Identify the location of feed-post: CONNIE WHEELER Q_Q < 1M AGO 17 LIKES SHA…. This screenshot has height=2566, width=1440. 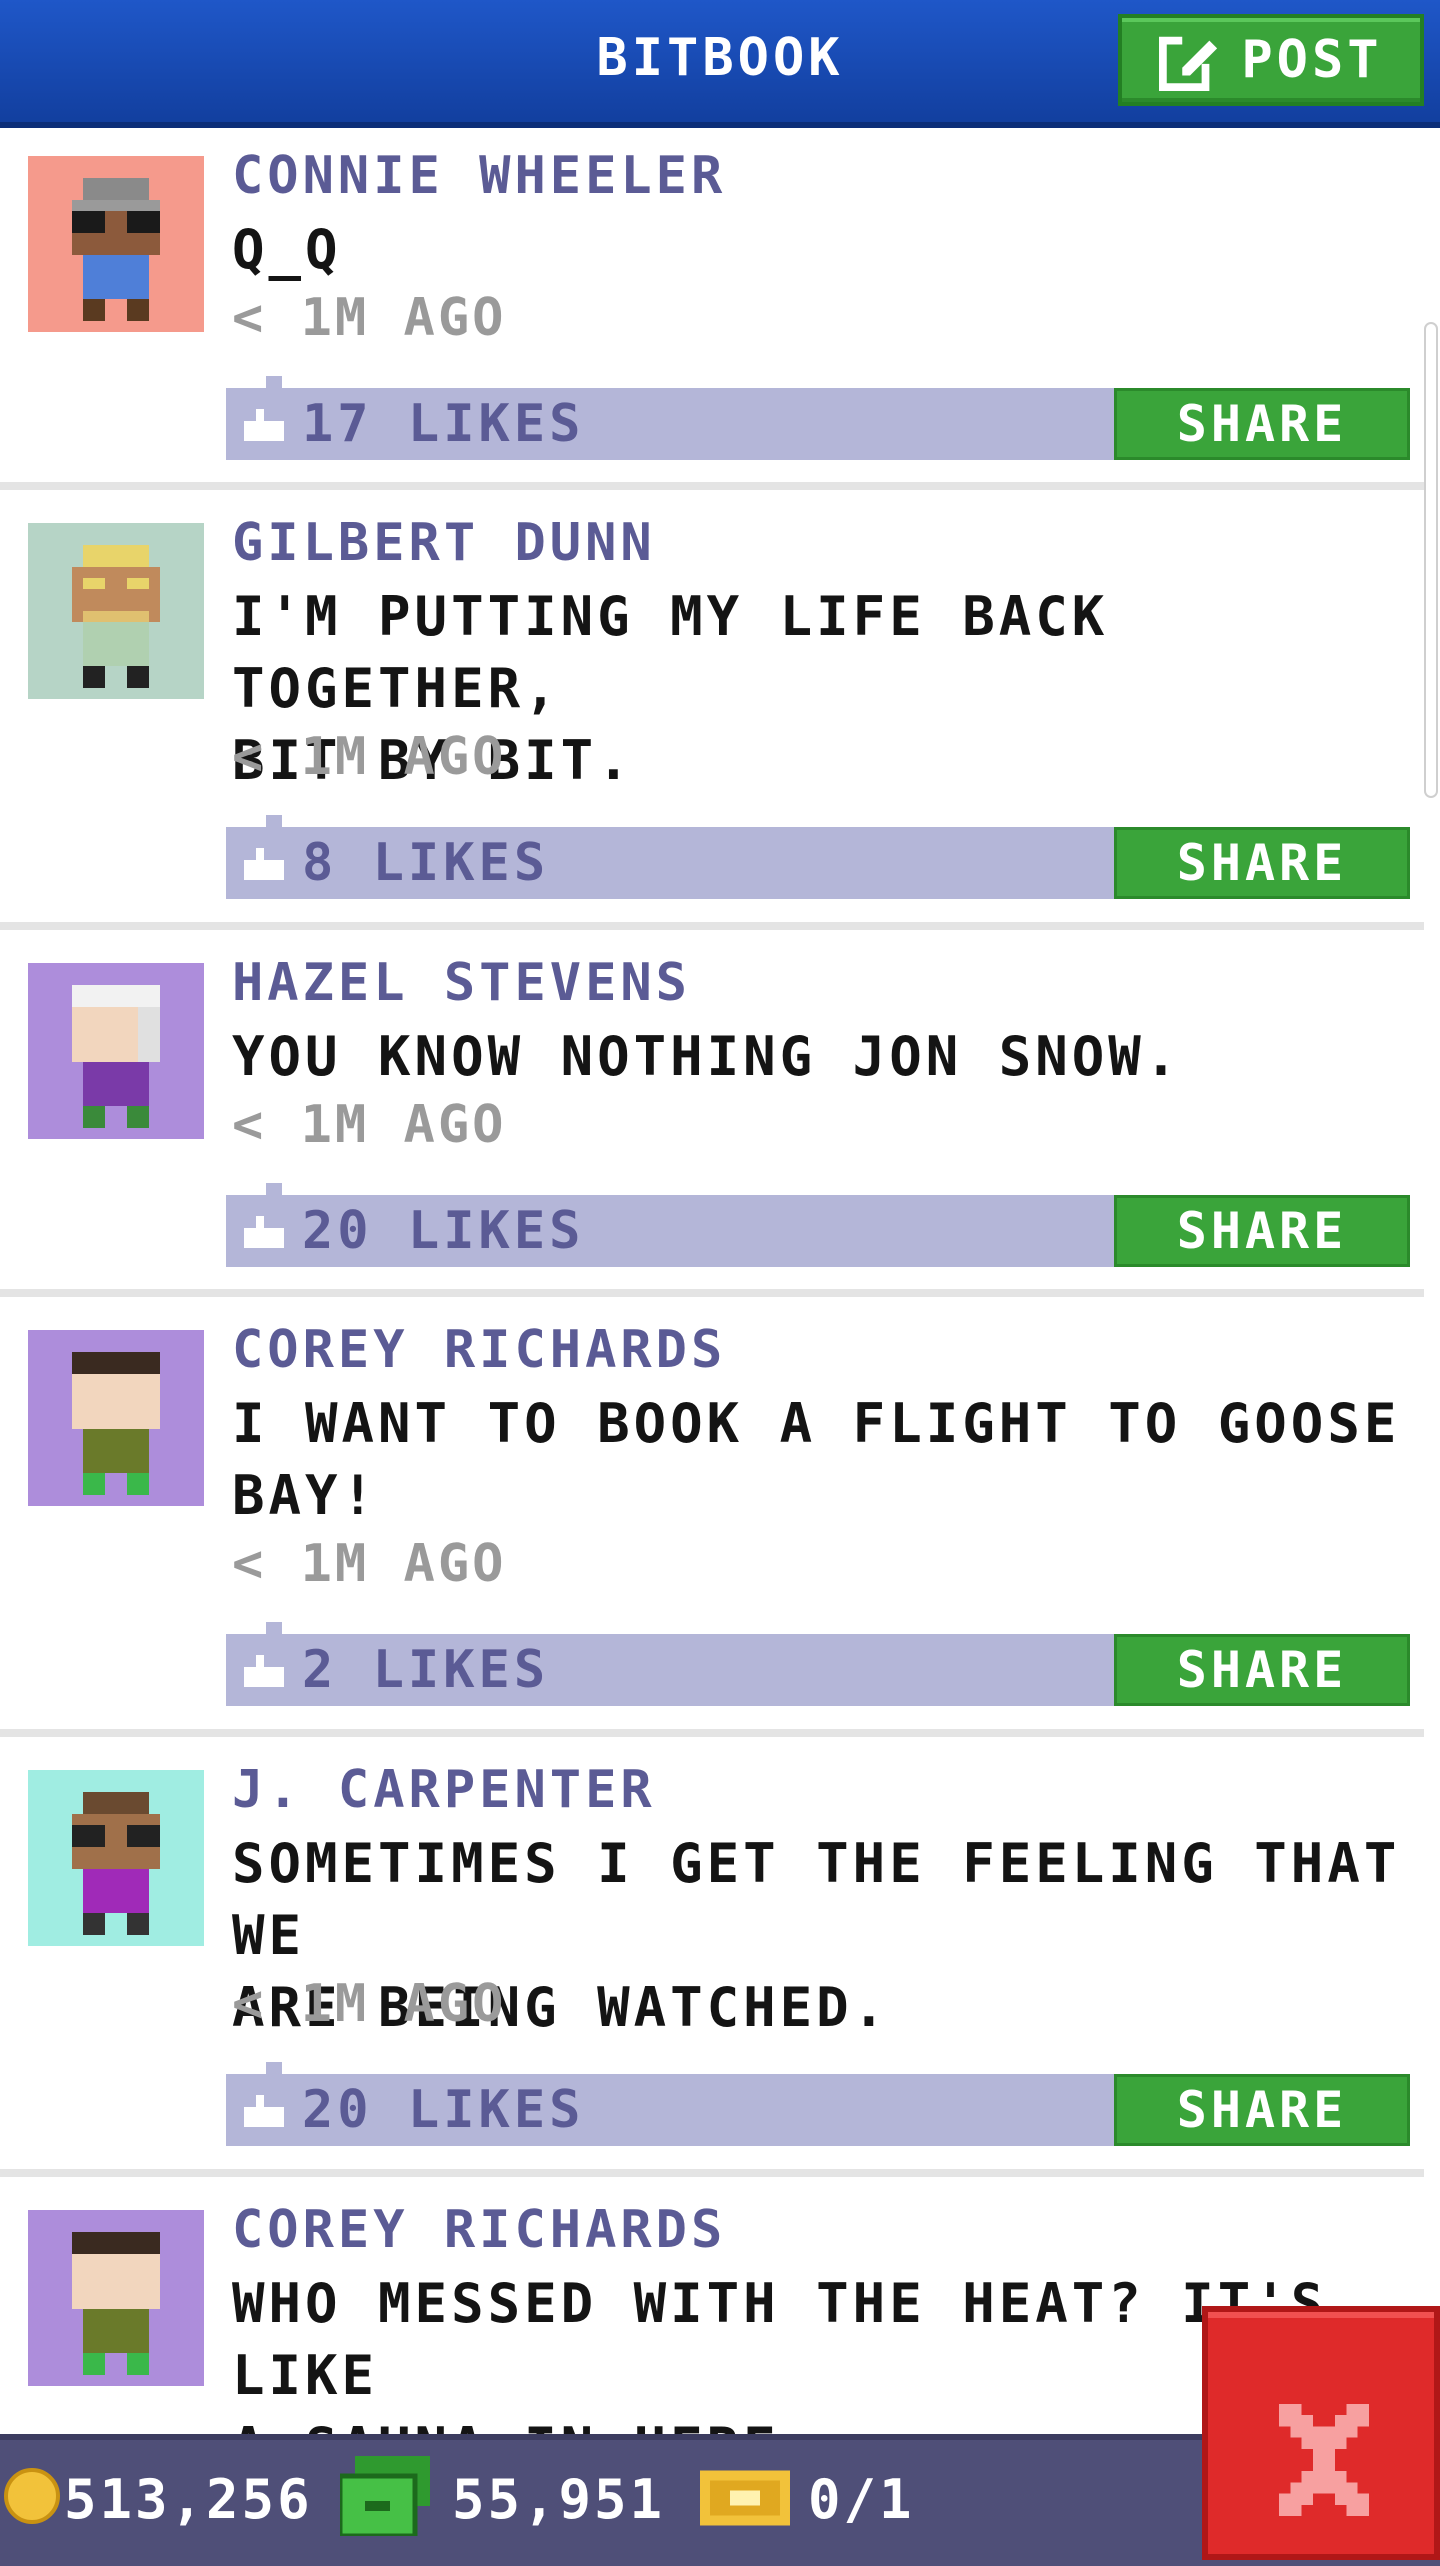
(712, 305).